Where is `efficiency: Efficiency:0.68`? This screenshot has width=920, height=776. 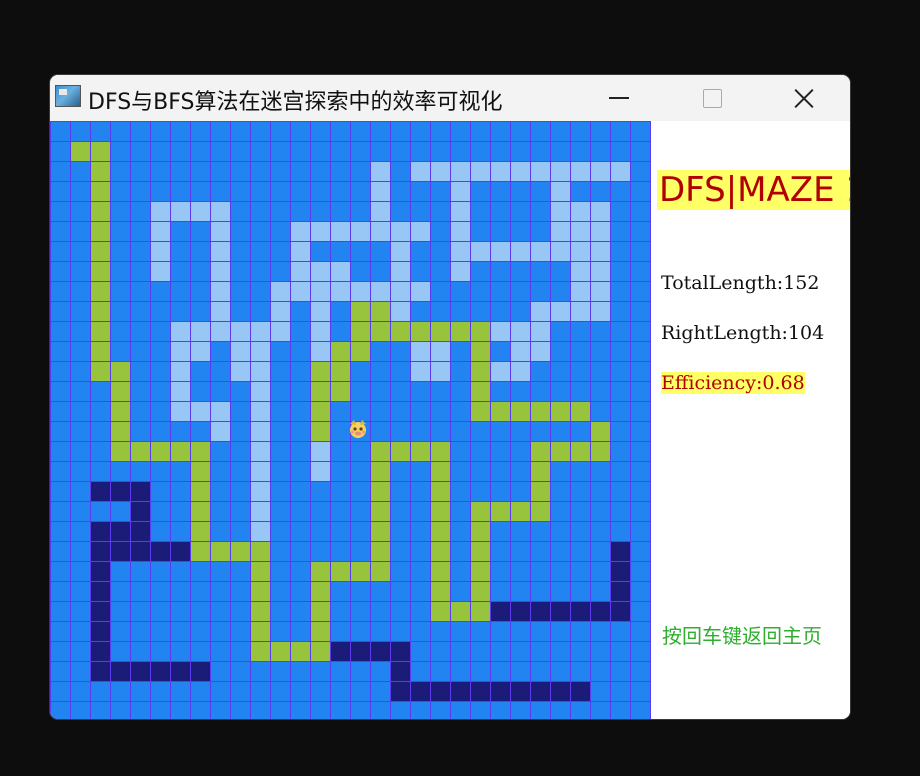
efficiency: Efficiency:0.68 is located at coordinates (733, 383).